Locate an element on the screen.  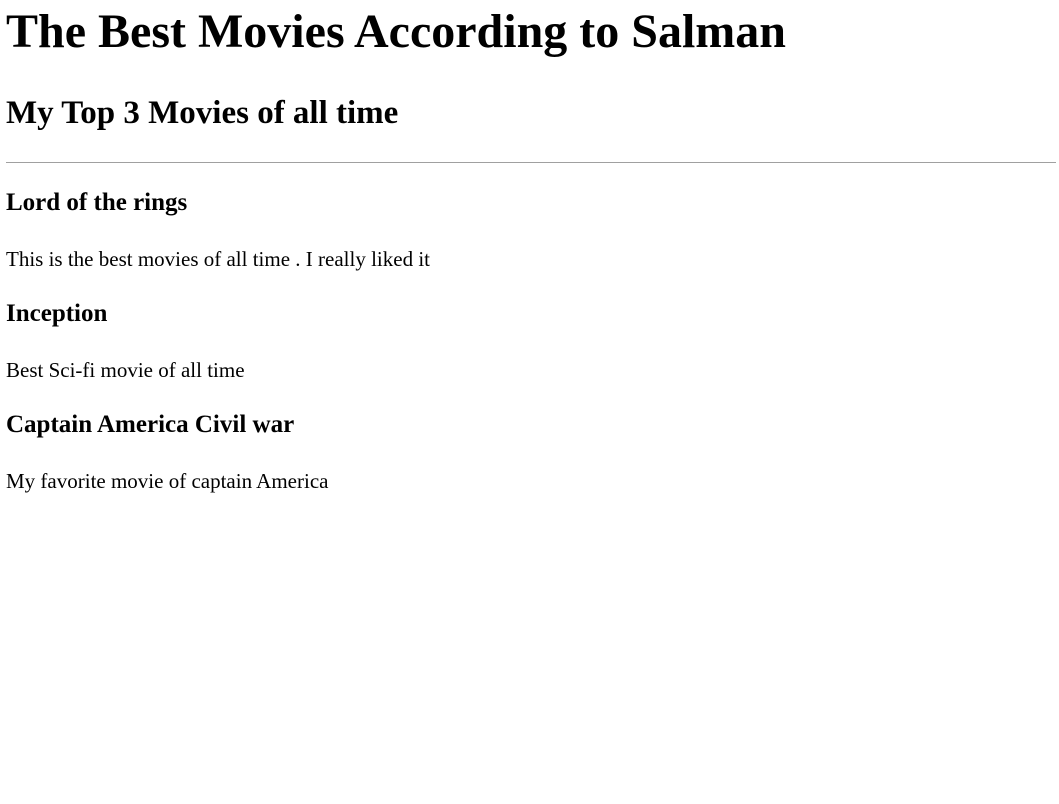
movie-description: Best Sci-fi movie of all time is located at coordinates (125, 369).